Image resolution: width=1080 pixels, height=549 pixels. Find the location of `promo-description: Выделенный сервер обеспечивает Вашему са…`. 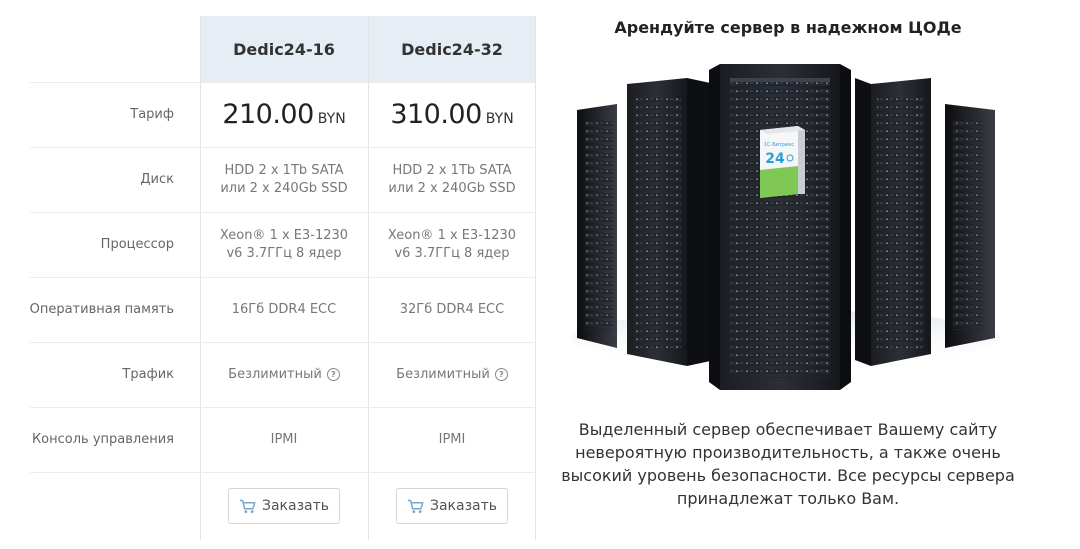

promo-description: Выделенный сервер обеспечивает Вашему са… is located at coordinates (788, 464).